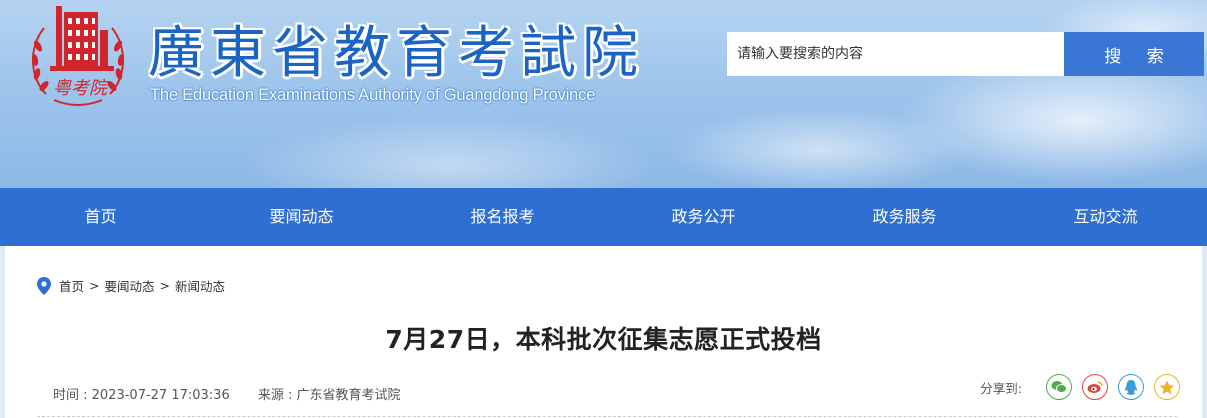 The height and width of the screenshot is (418, 1207). I want to click on article-meta: 时间 : 2023-07-27 17:03:36 来源 : 广东省教育考试院, so click(227, 393).